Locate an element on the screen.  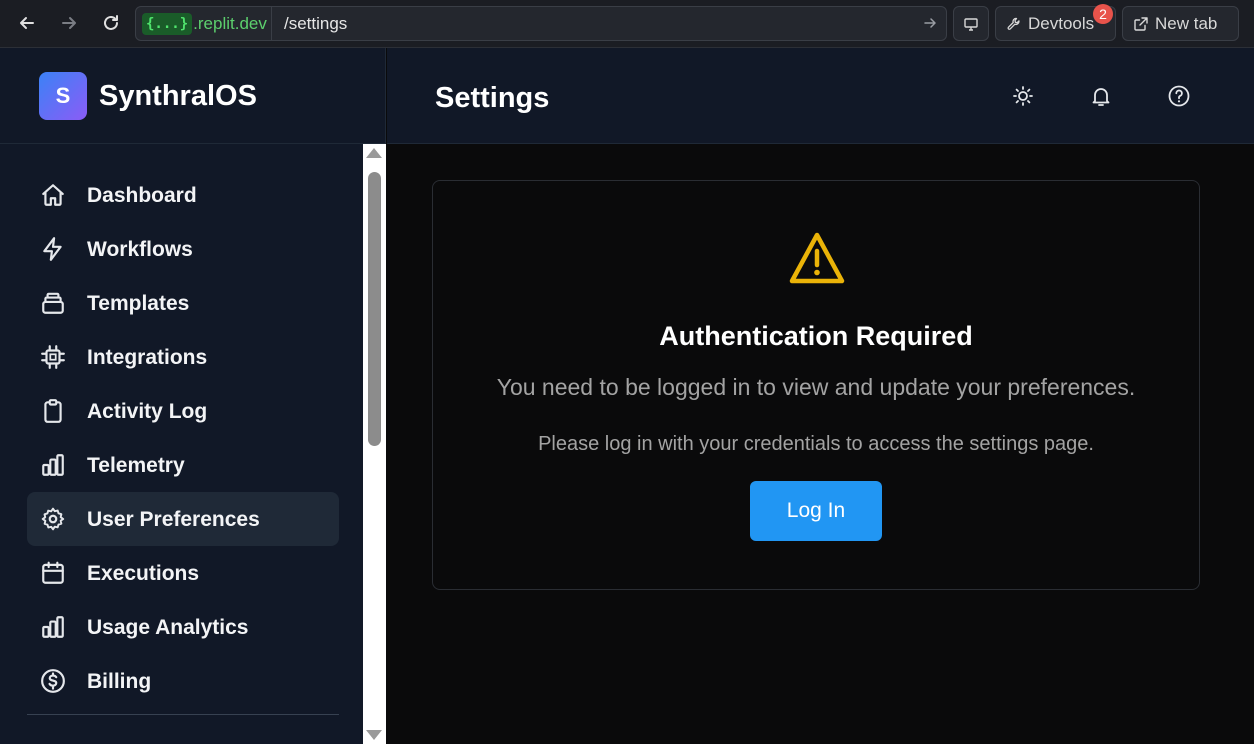
sidebar-item-user-preferences: User Preferences is located at coordinates (183, 519).